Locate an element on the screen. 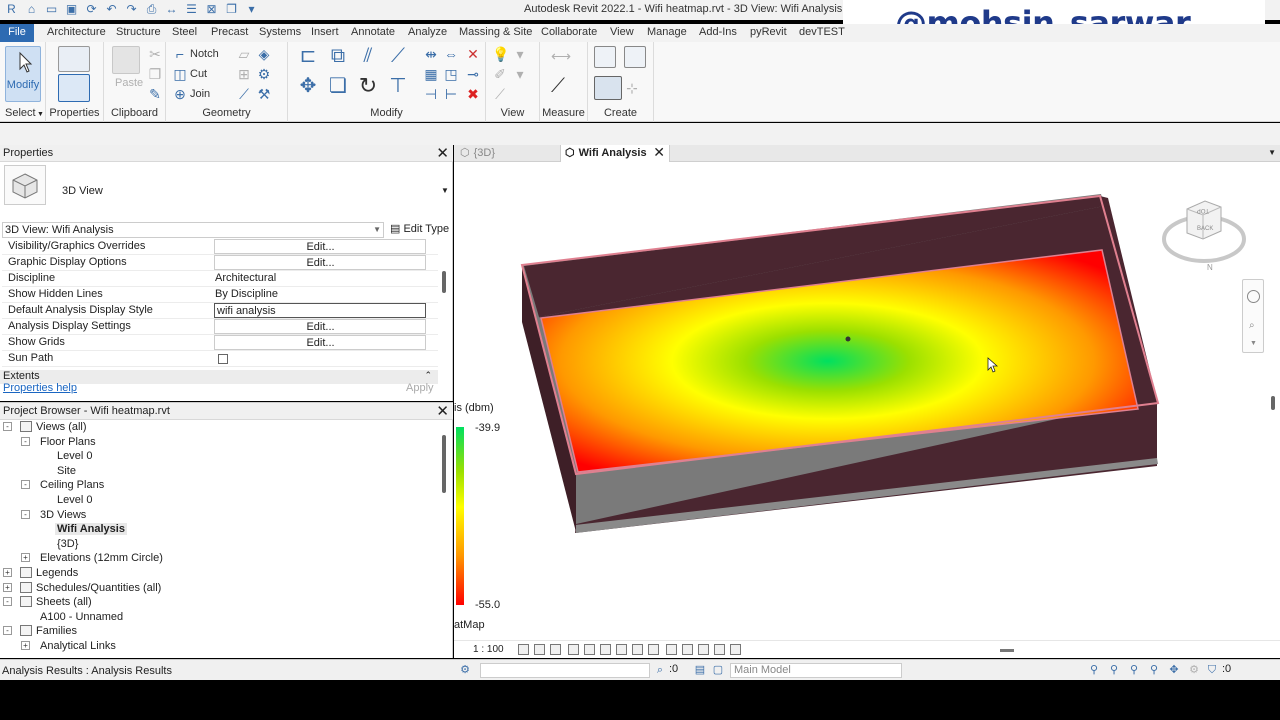  copy-icon: ❐ is located at coordinates (155, 74).